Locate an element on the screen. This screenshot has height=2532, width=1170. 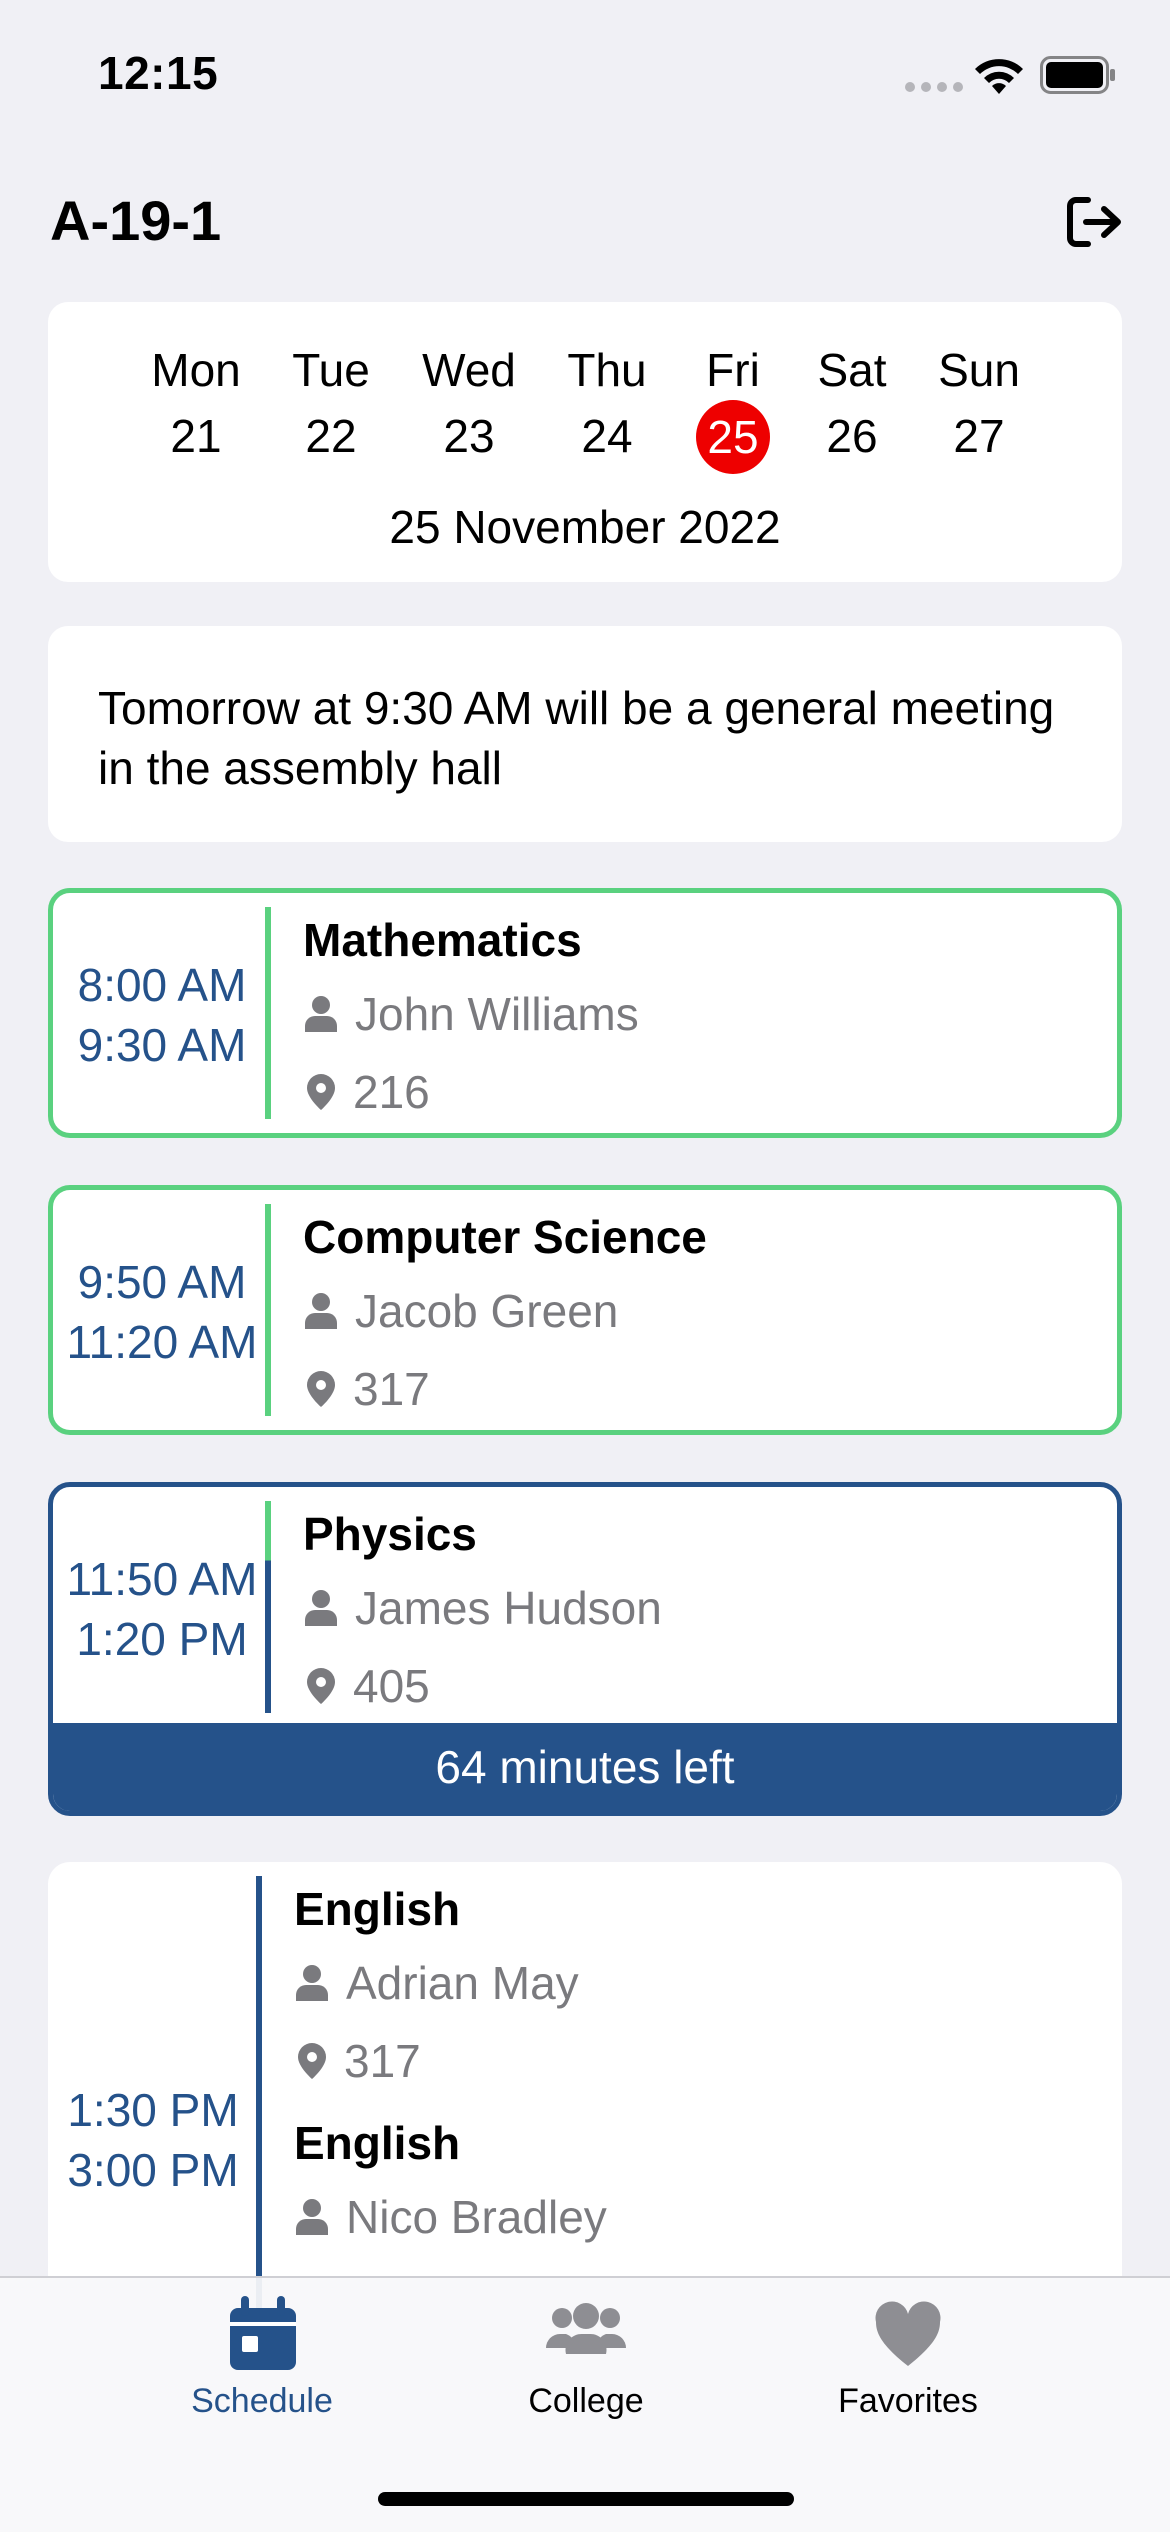
lesson-start-time: 11:50 AM is located at coordinates (162, 1579).